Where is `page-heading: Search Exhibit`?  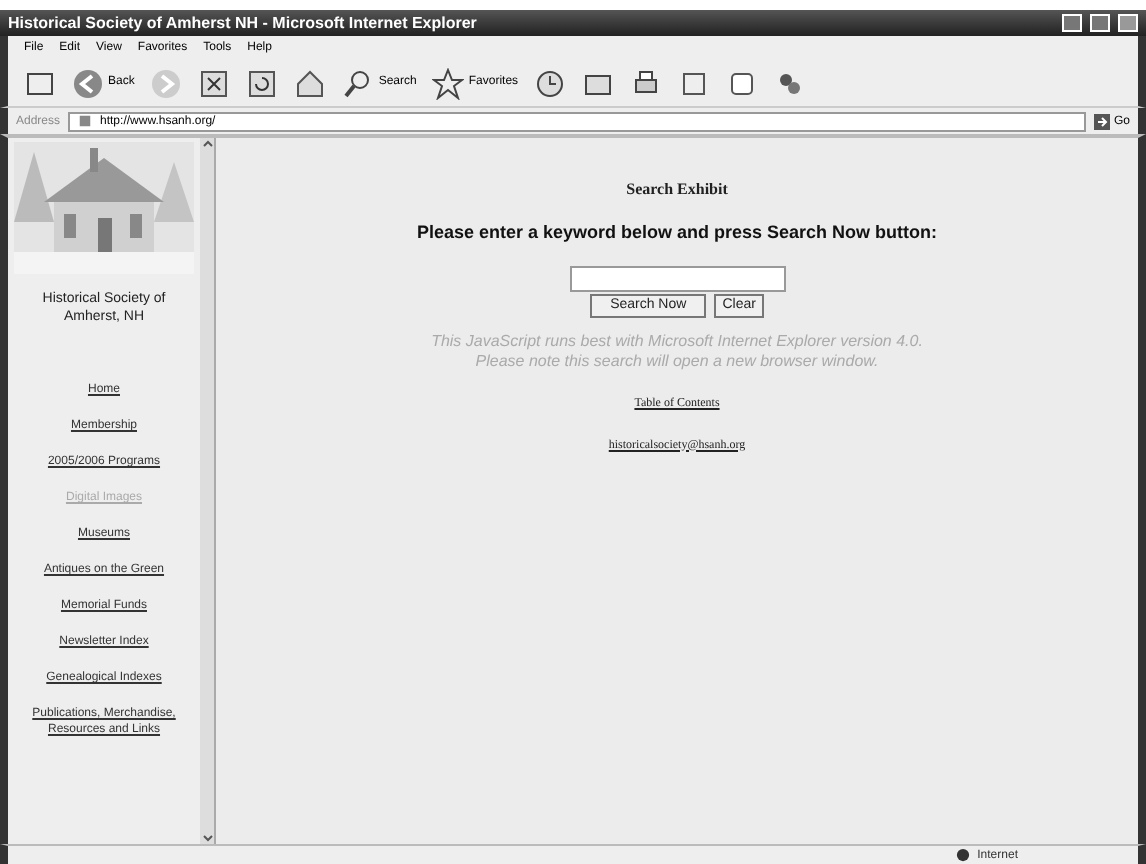 page-heading: Search Exhibit is located at coordinates (677, 190).